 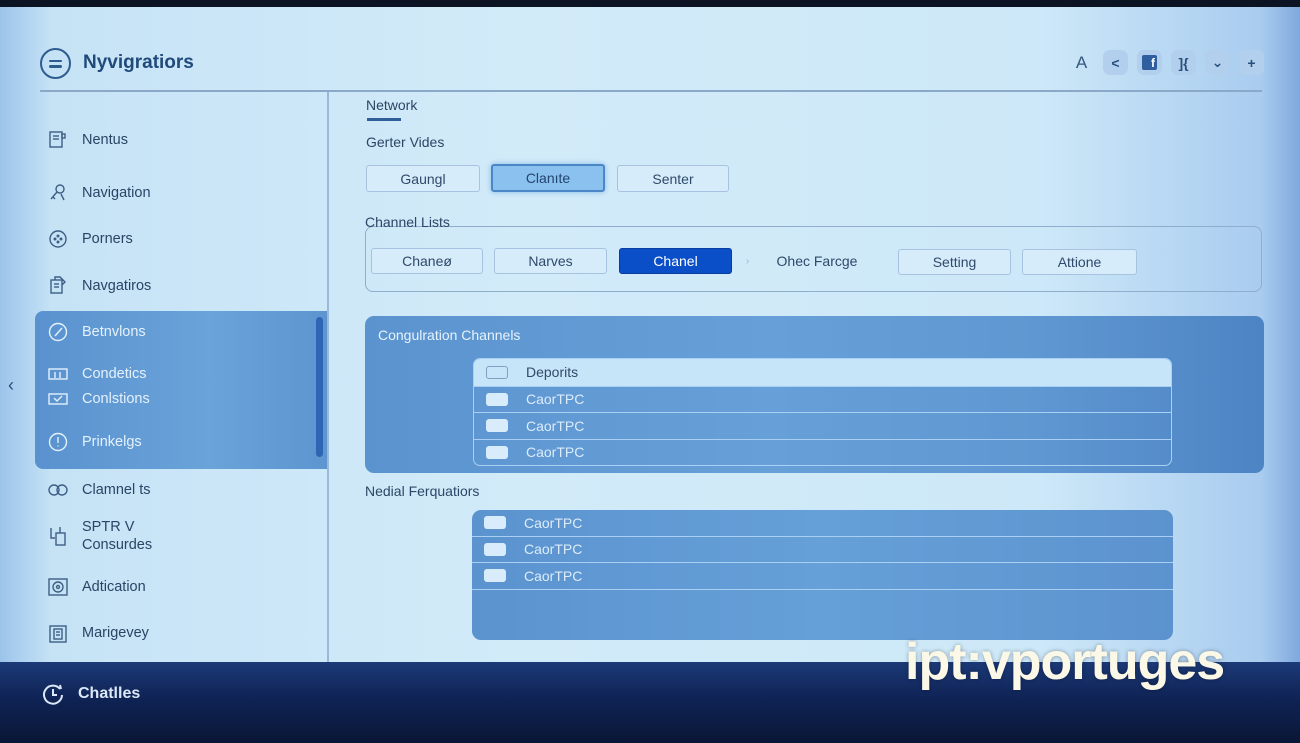 I want to click on link-rings-icon, so click(x=58, y=490).